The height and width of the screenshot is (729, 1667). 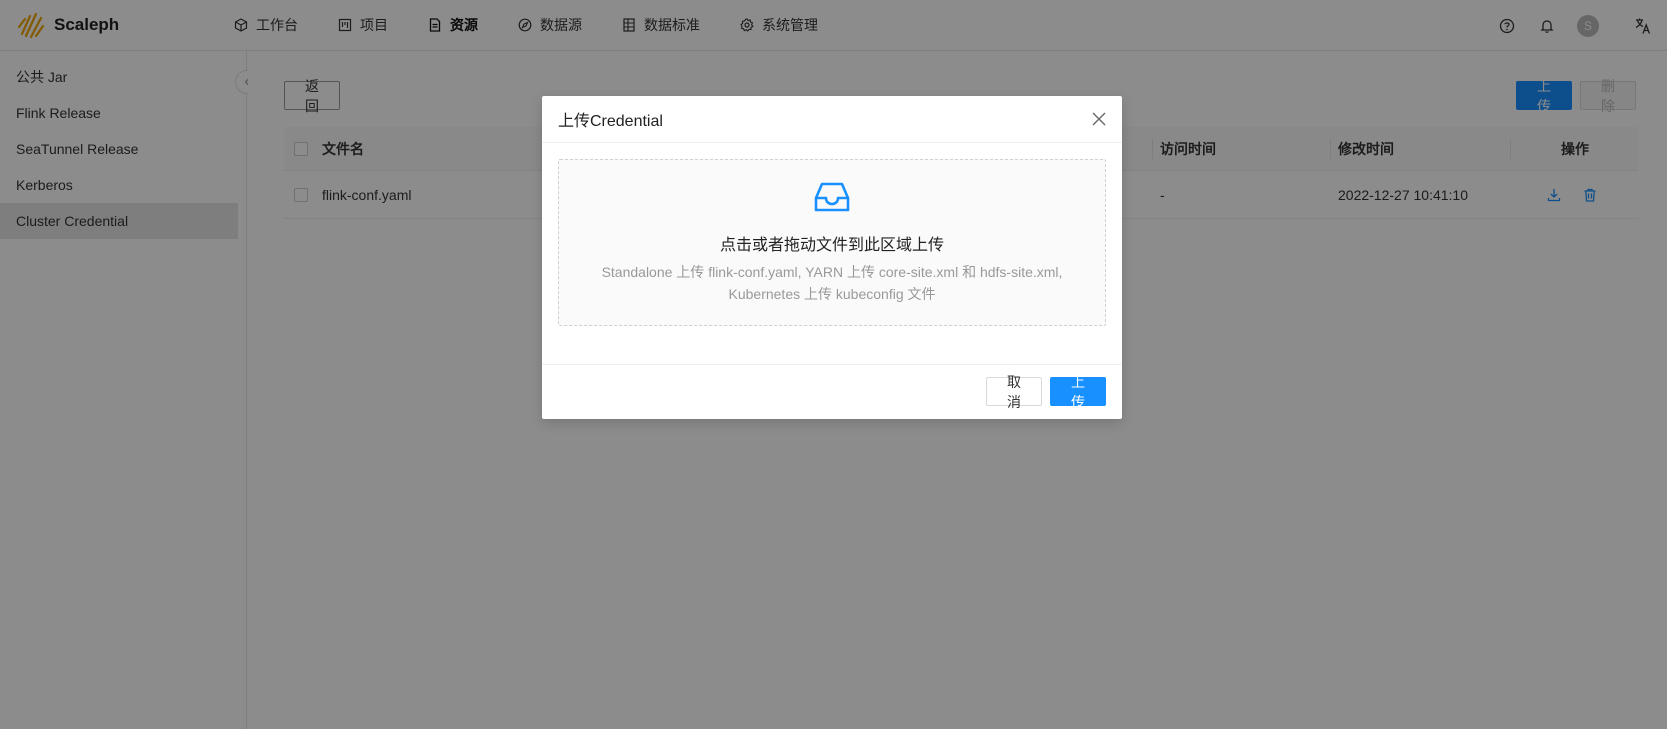 I want to click on cancel-button: 取 消, so click(x=1014, y=392).